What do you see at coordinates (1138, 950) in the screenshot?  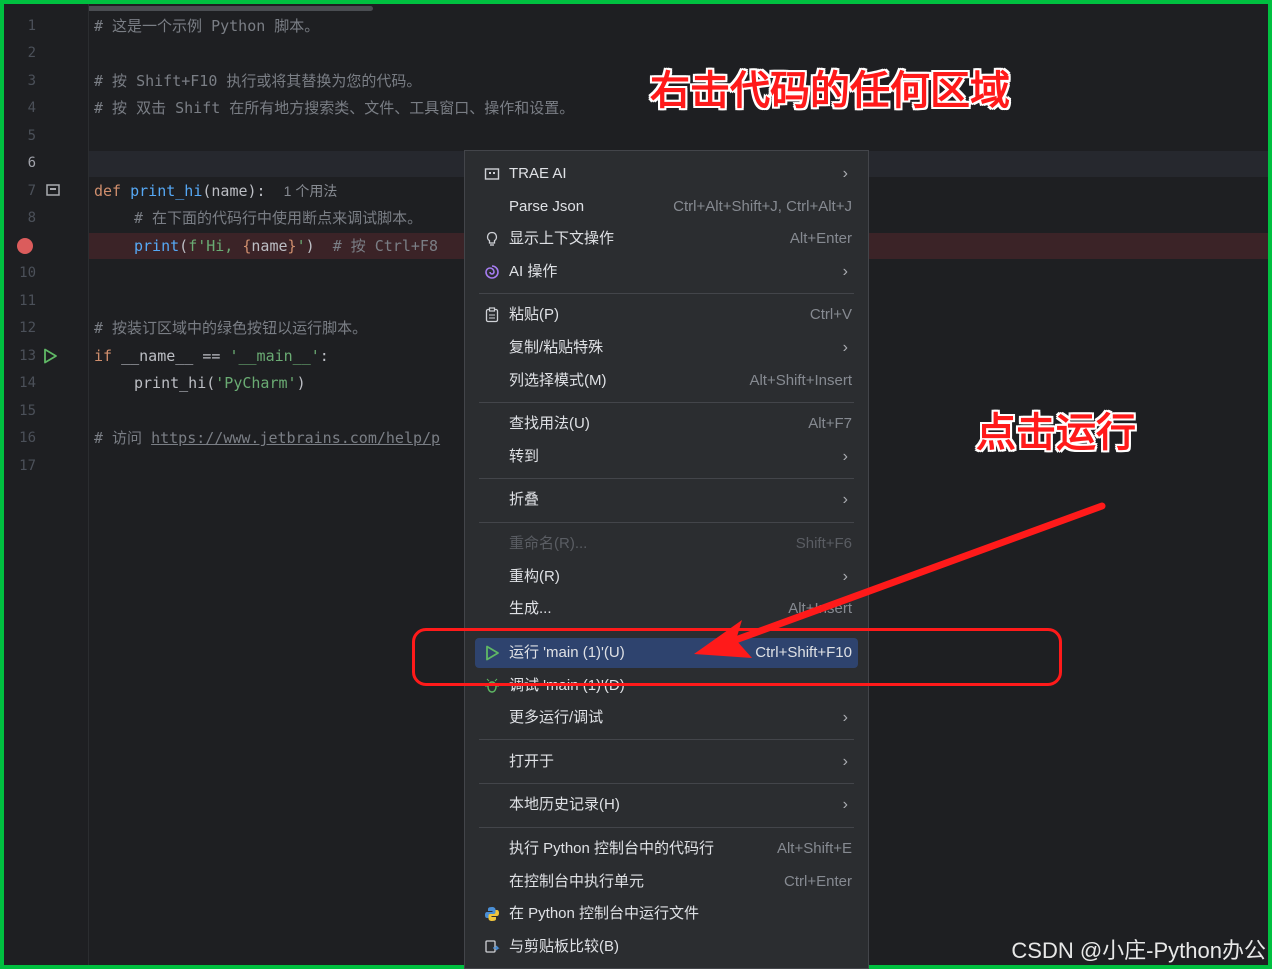 I see `watermark: CSDN @小庄-Python办公` at bounding box center [1138, 950].